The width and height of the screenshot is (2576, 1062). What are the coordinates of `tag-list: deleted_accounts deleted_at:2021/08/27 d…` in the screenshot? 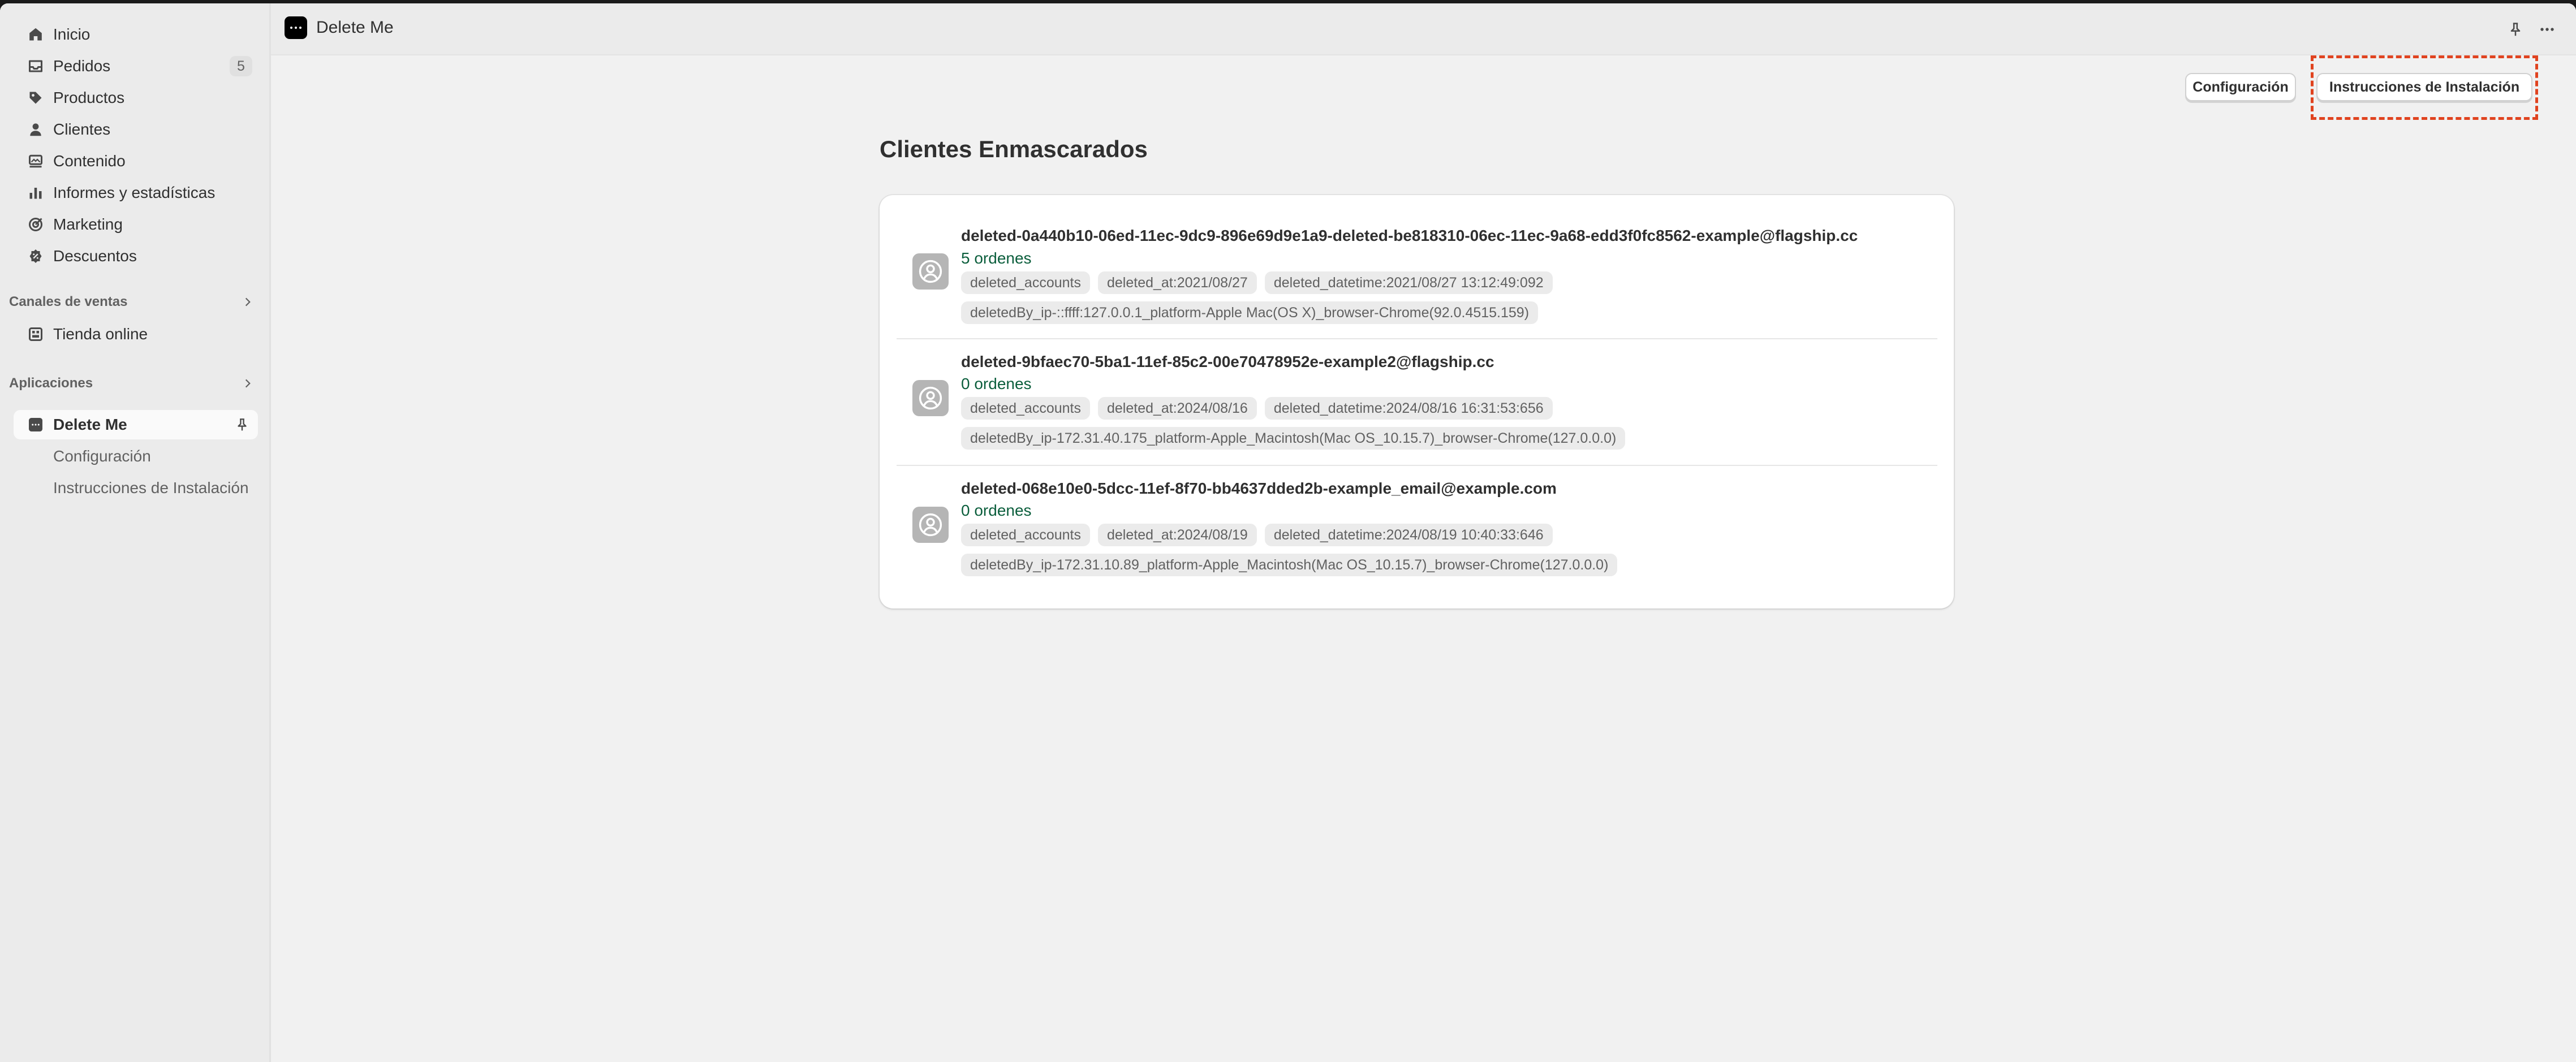 It's located at (1257, 282).